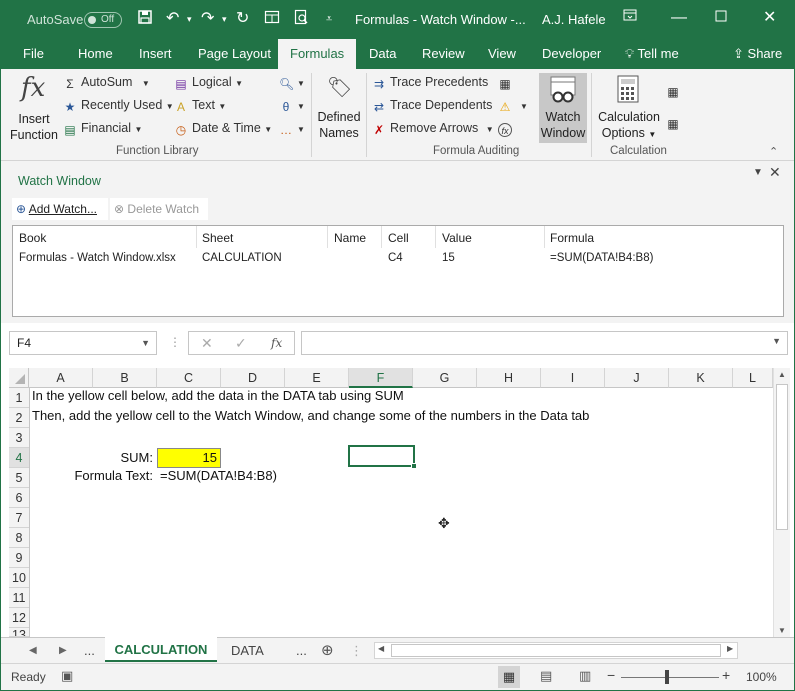 The image size is (795, 691). What do you see at coordinates (546, 676) in the screenshot?
I see `page-layout-view-icon: ▤` at bounding box center [546, 676].